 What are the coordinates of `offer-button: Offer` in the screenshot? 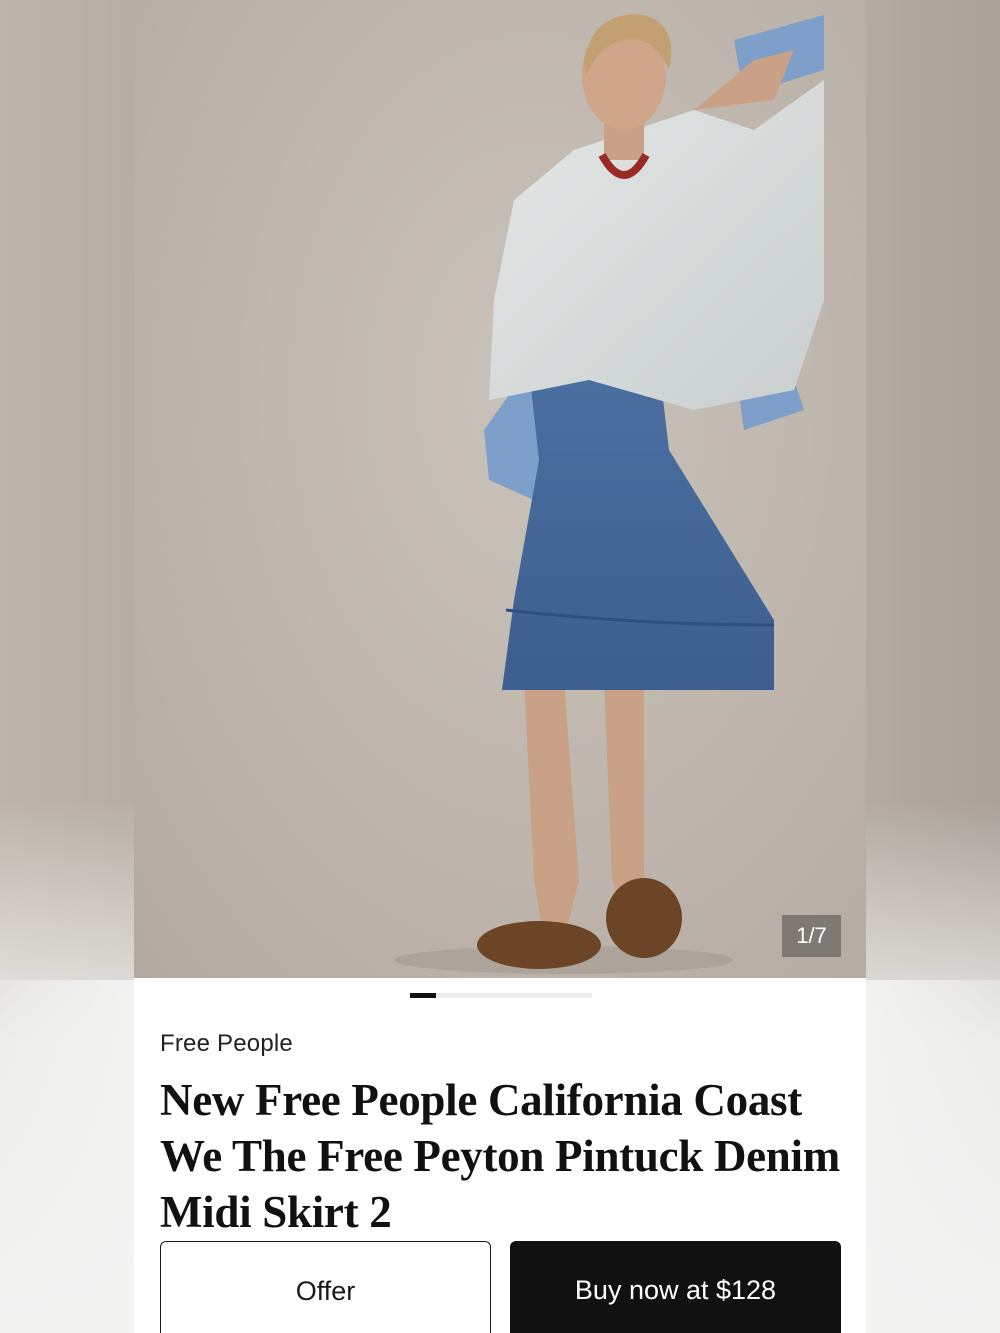 It's located at (325, 1287).